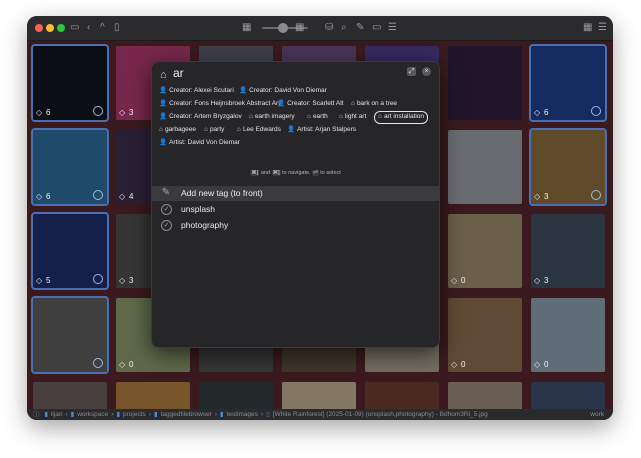  Describe the element at coordinates (48, 280) in the screenshot. I see `tag-count: 5` at that location.